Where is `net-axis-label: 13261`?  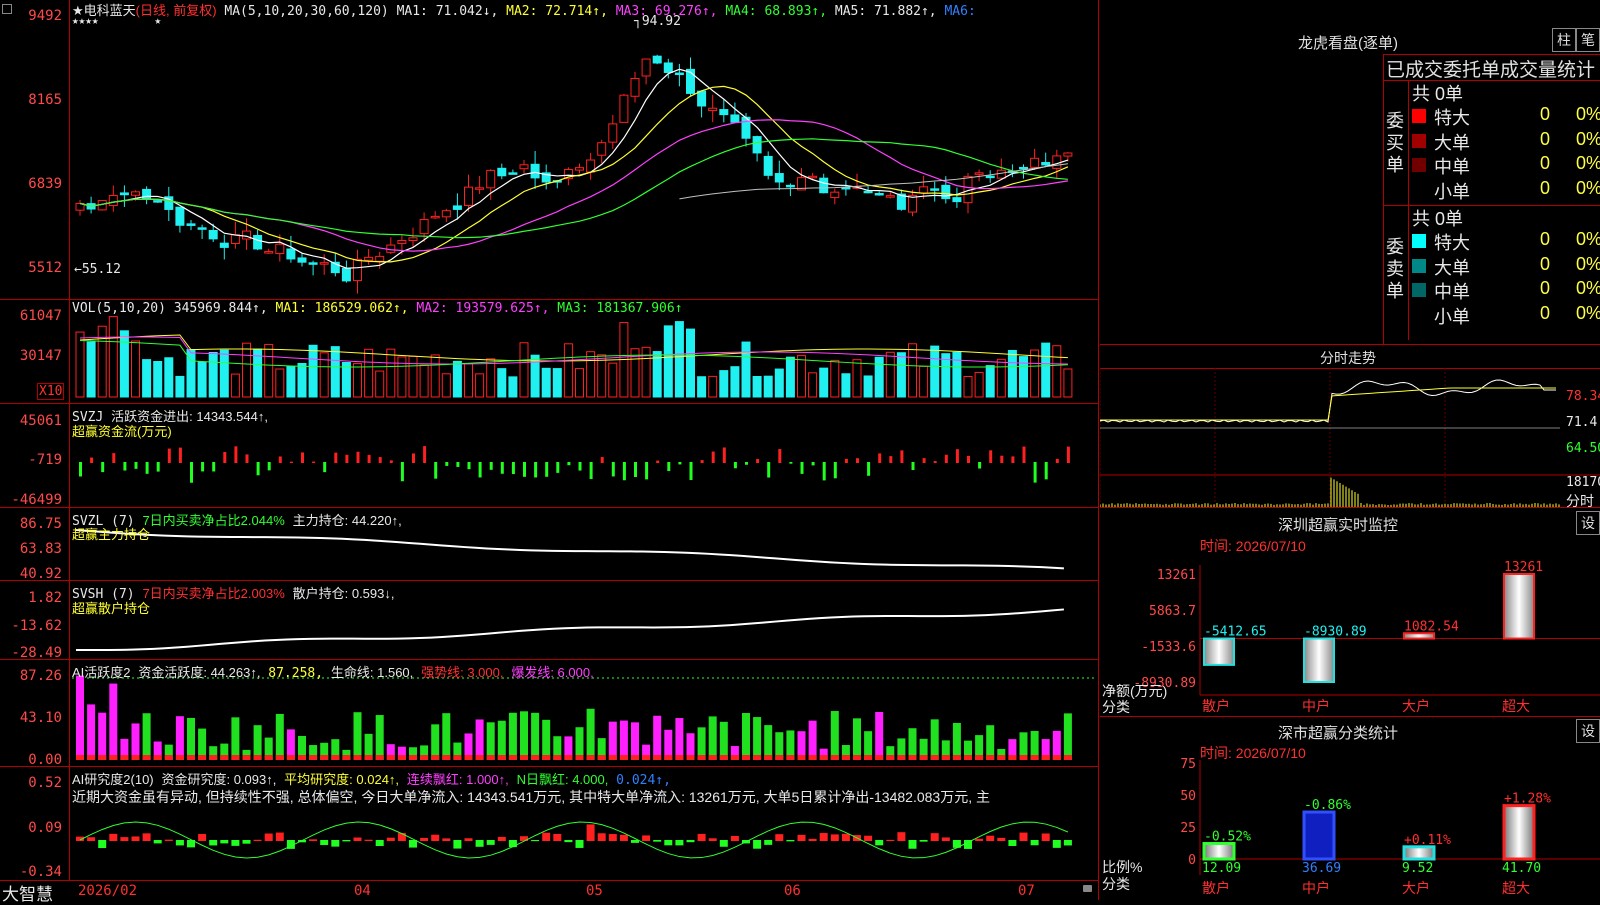
net-axis-label: 13261 is located at coordinates (1176, 575).